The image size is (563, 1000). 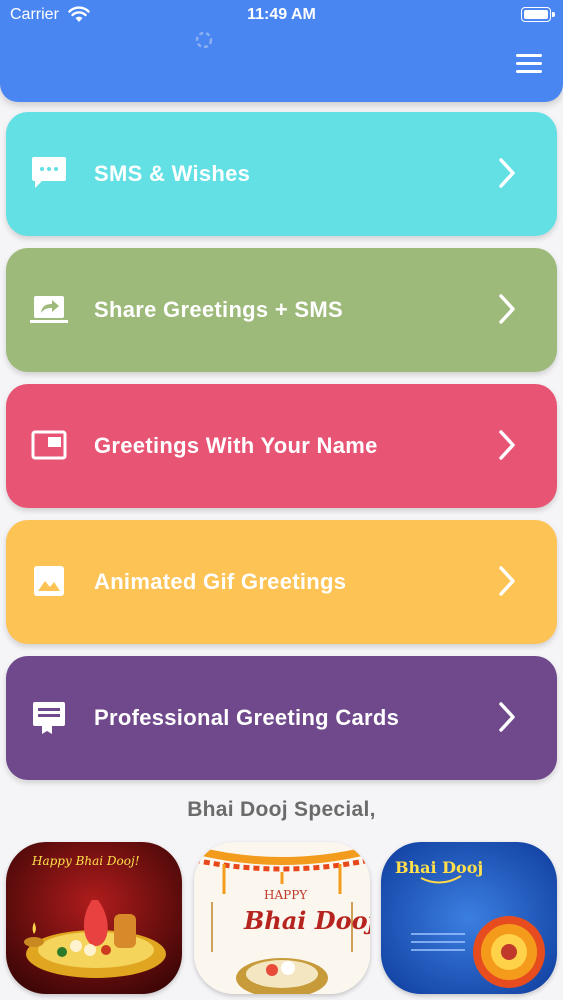 I want to click on picture-in-picture-icon, so click(x=49, y=445).